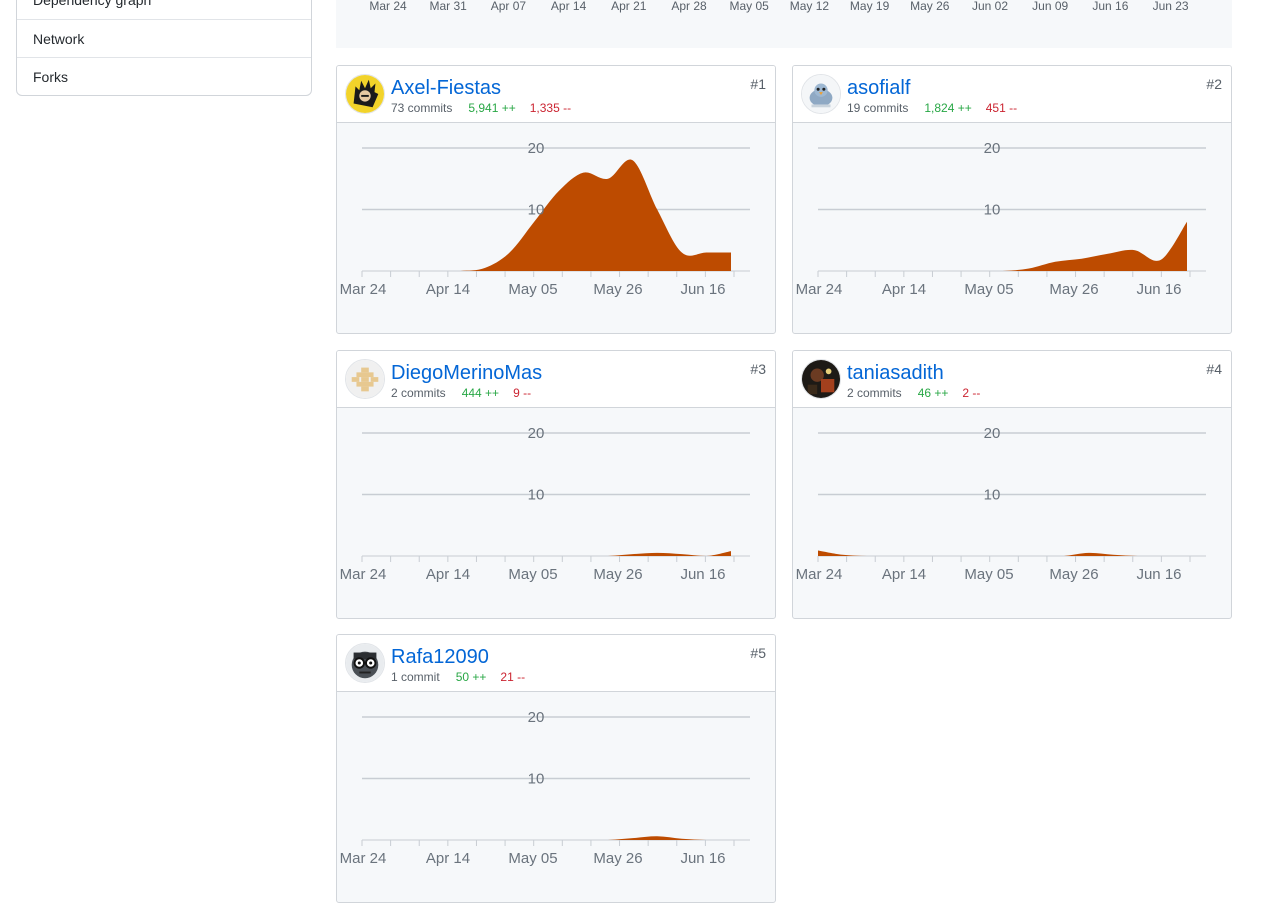  I want to click on timeline-tick-label: Jun 02, so click(990, 6).